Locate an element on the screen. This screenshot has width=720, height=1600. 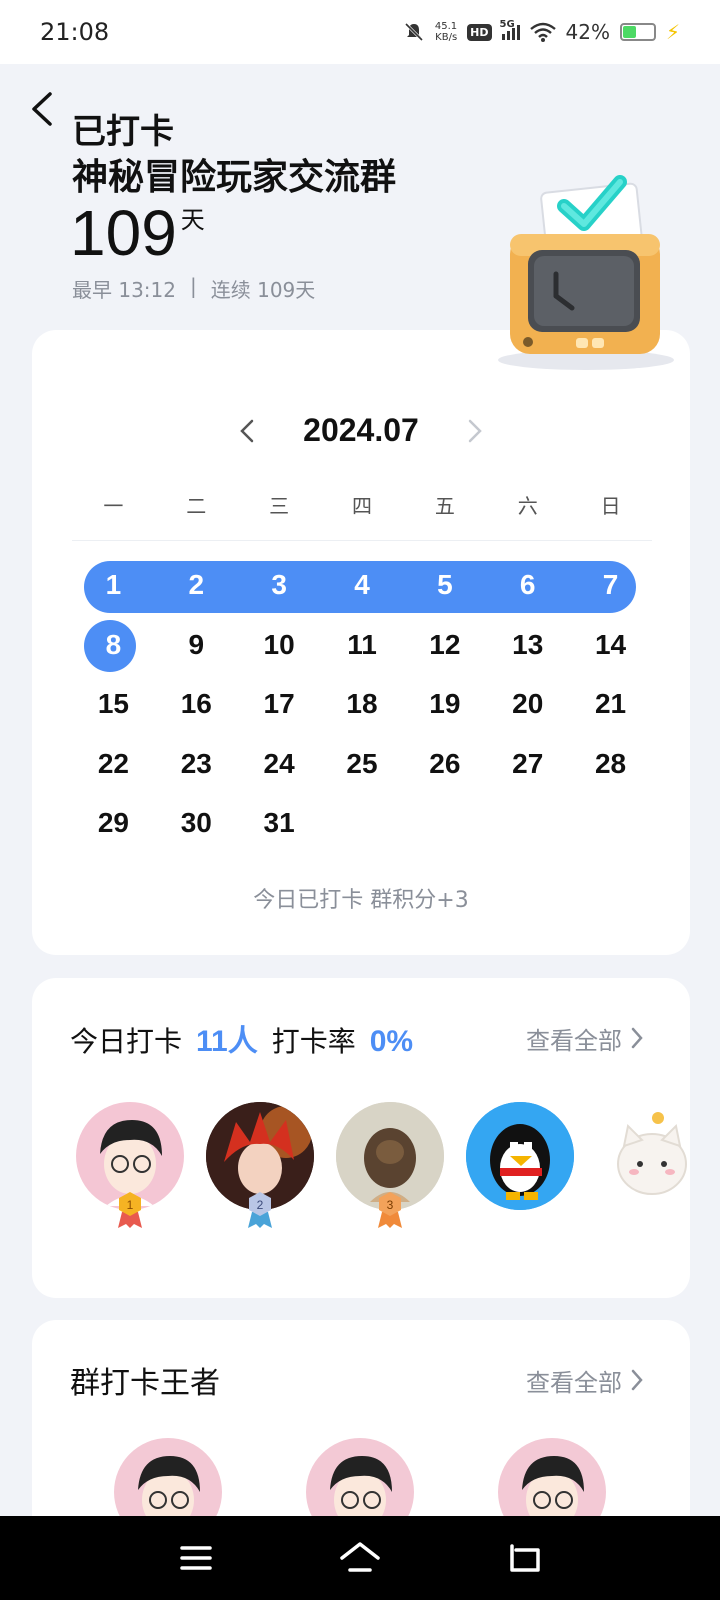
today-checkin-label: 今日打卡 is located at coordinates (126, 1041).